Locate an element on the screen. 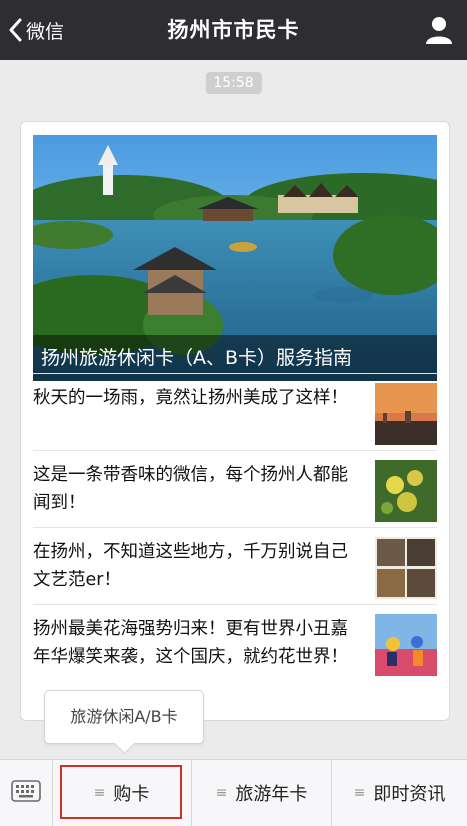 The height and width of the screenshot is (826, 467). submenu-popup: 旅游休闲A/B卡 is located at coordinates (124, 722).